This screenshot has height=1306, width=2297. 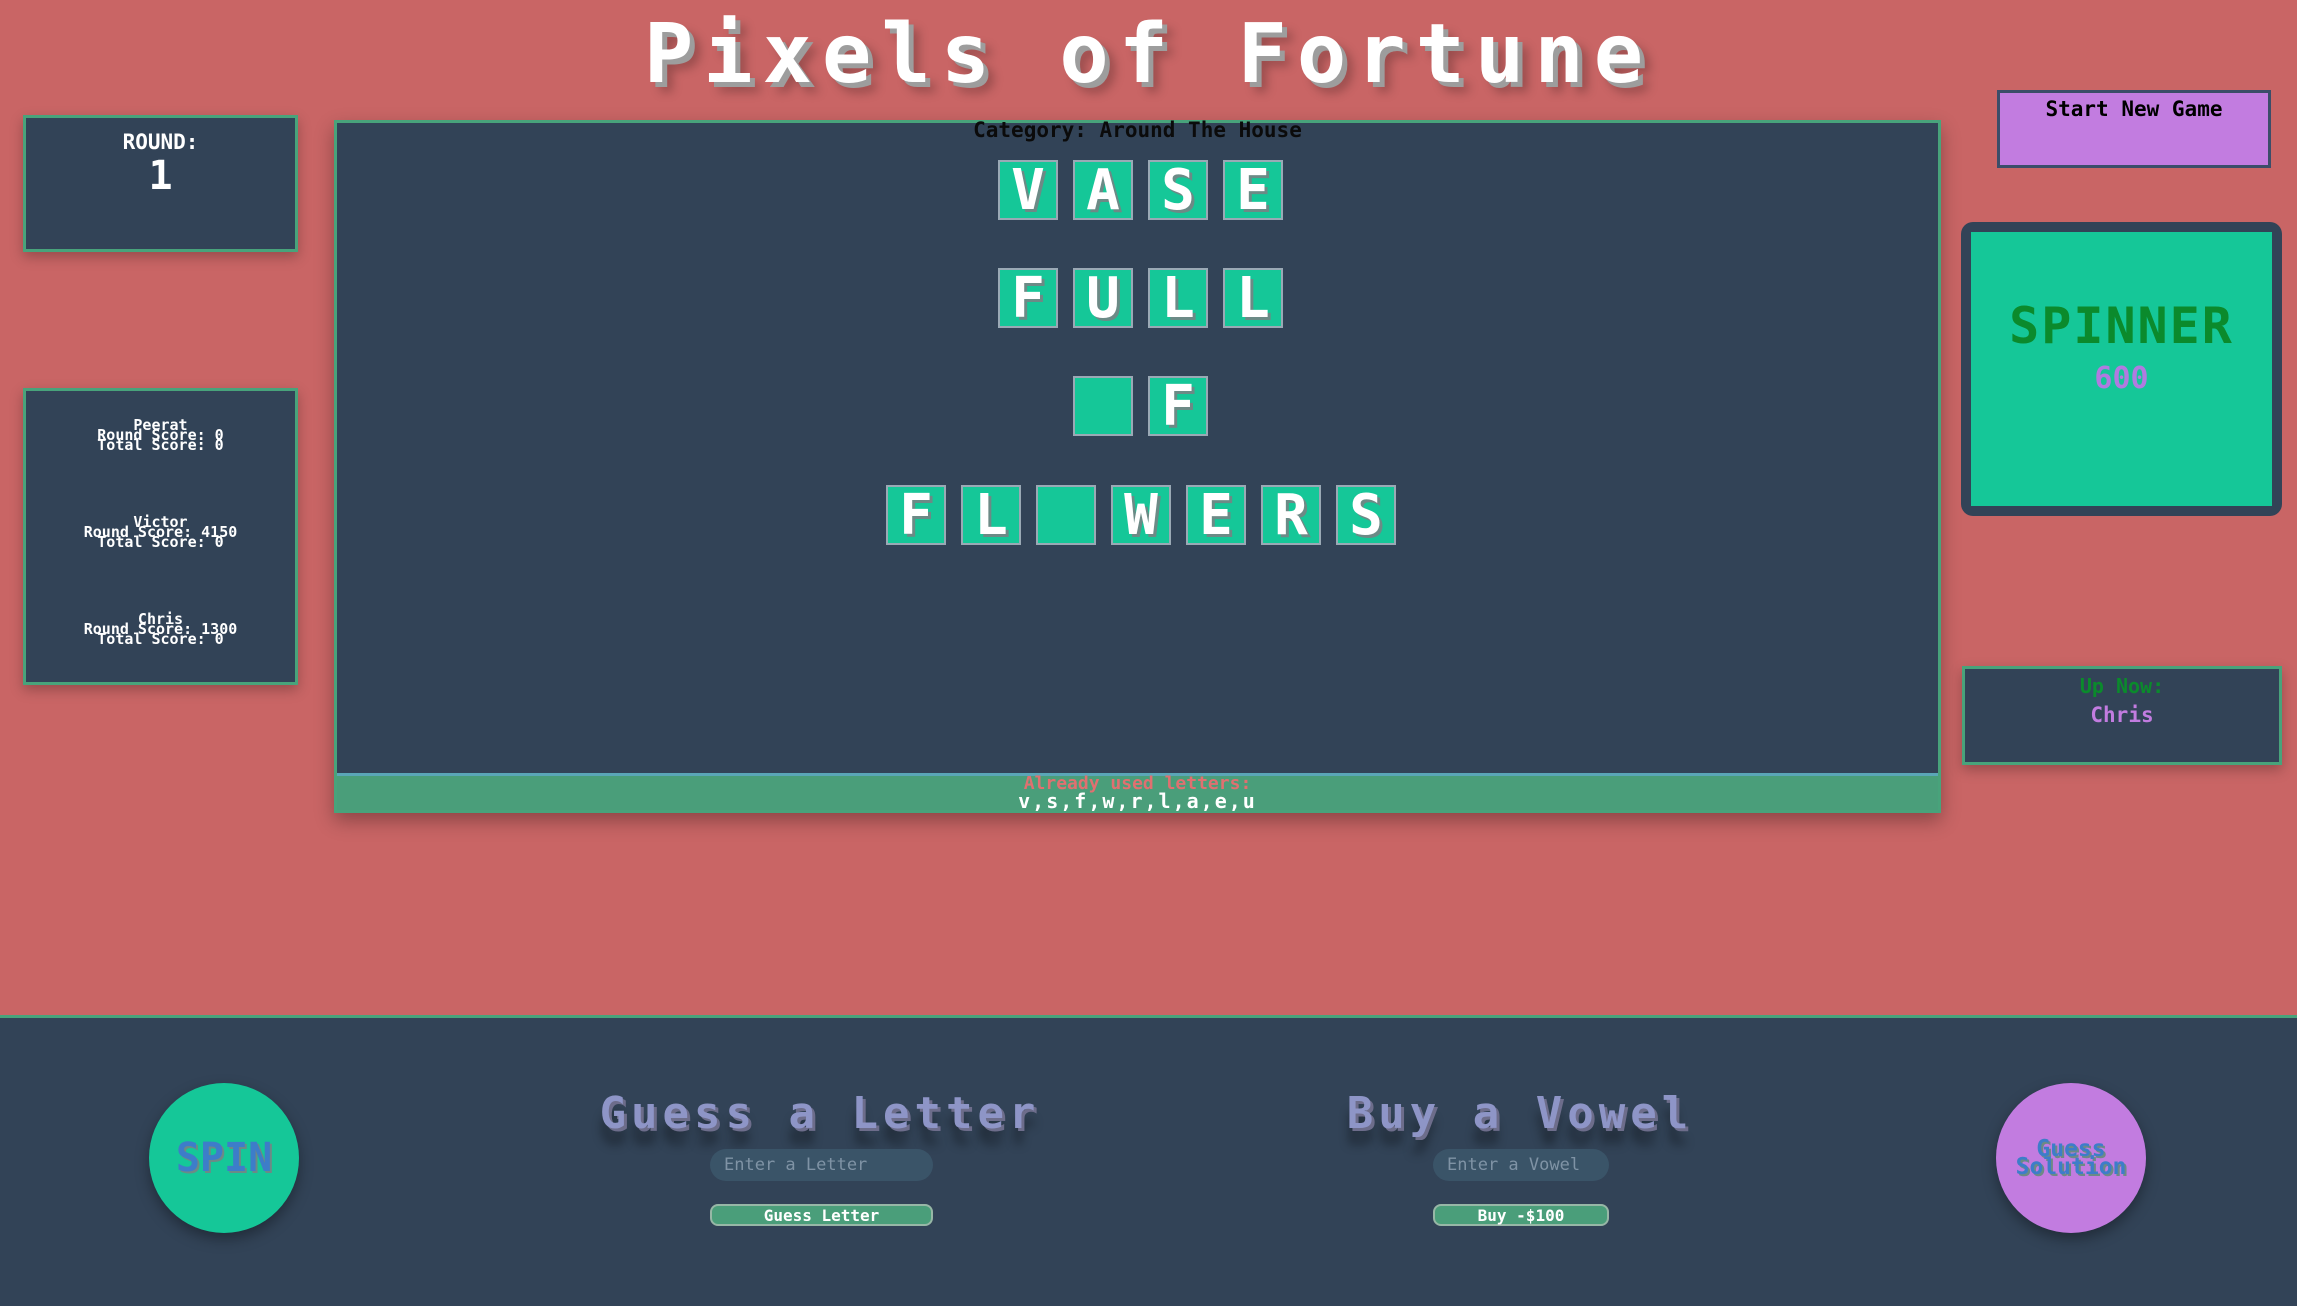 I want to click on spinner-display: SPINNER 600, so click(x=2121, y=369).